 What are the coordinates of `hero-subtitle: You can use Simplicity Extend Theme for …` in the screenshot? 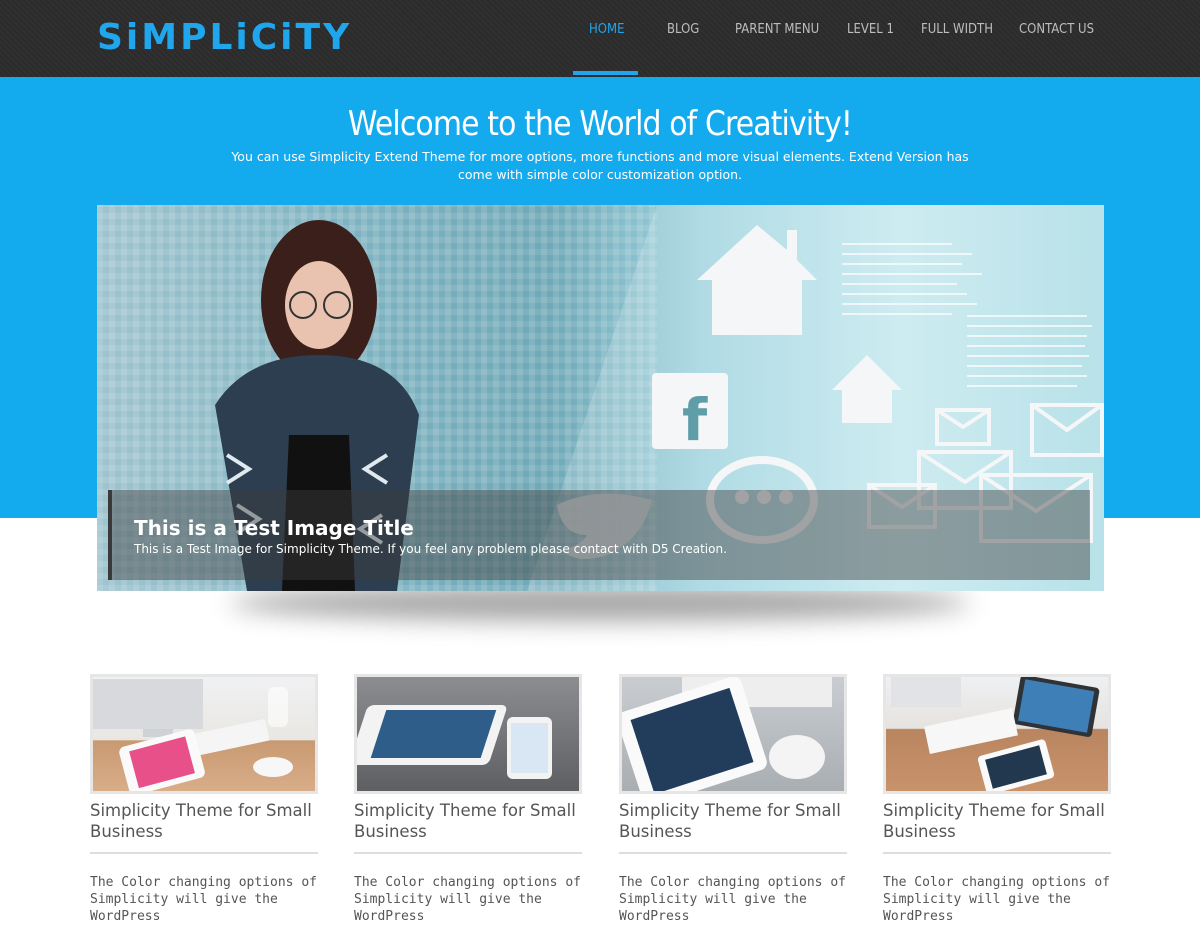 It's located at (600, 165).